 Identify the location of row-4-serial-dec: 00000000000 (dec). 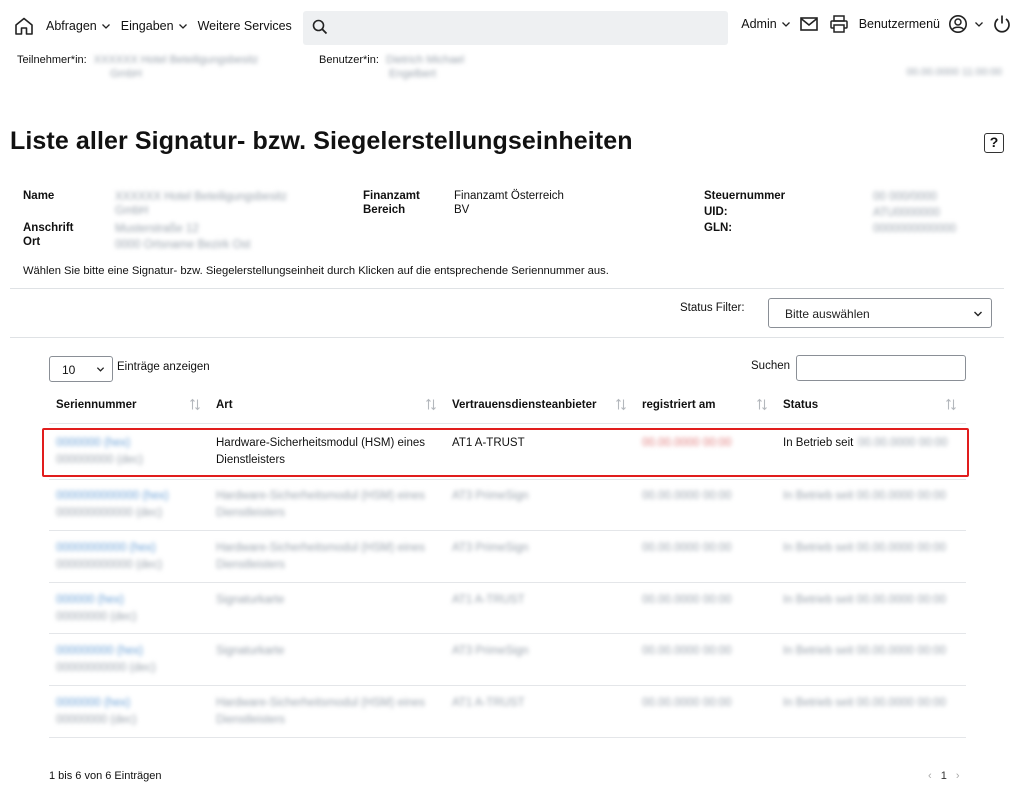
(106, 668).